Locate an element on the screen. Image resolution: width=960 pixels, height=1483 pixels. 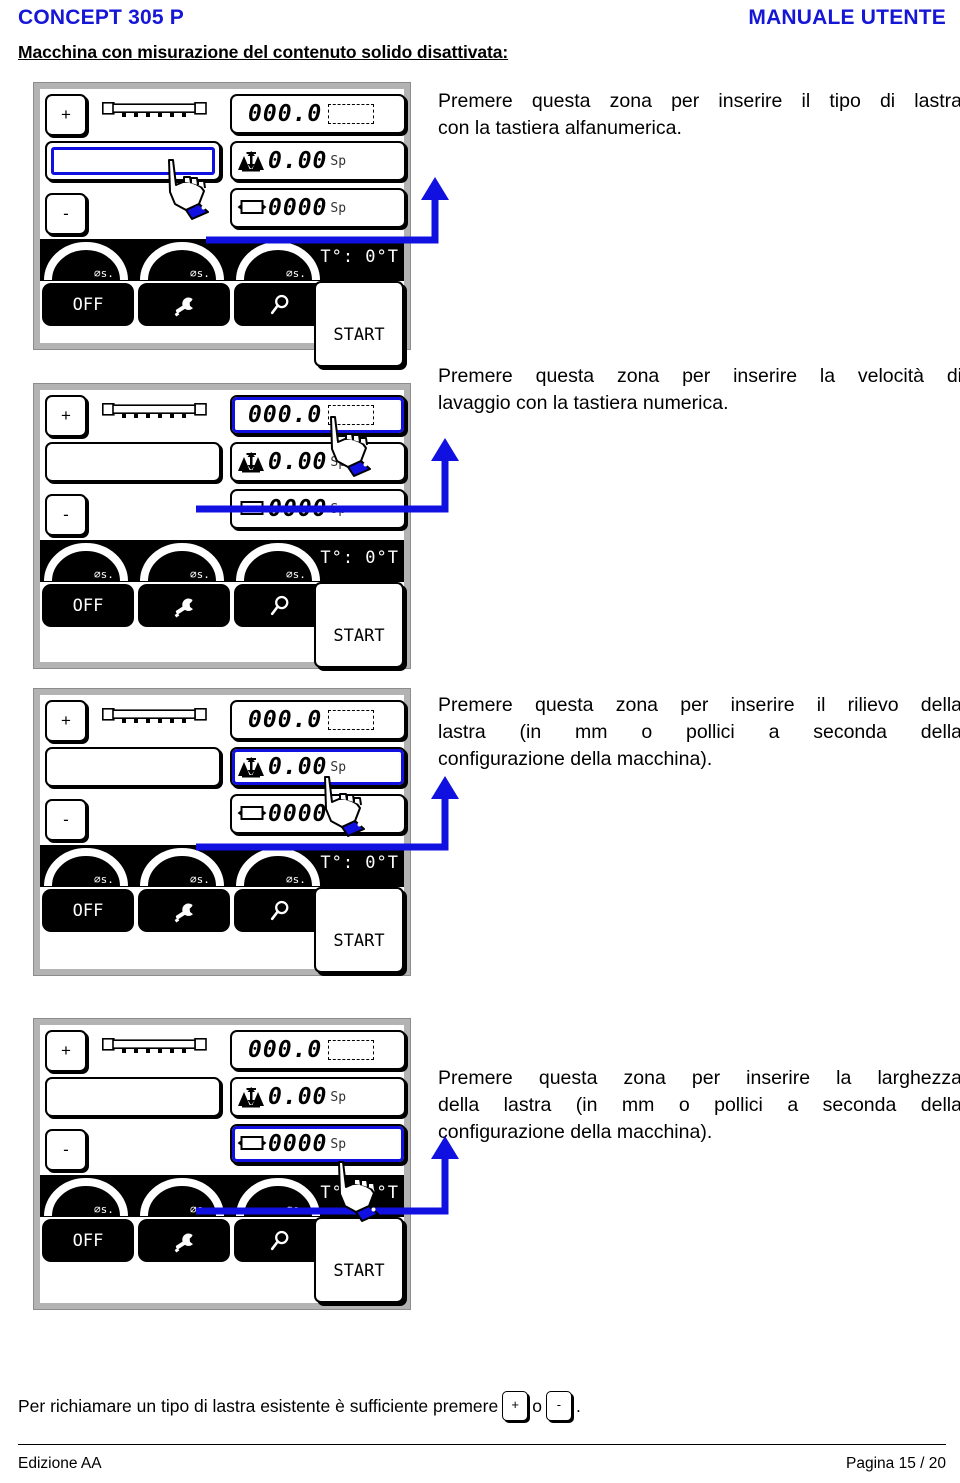
key-plus-icon: + is located at coordinates (515, 1406).